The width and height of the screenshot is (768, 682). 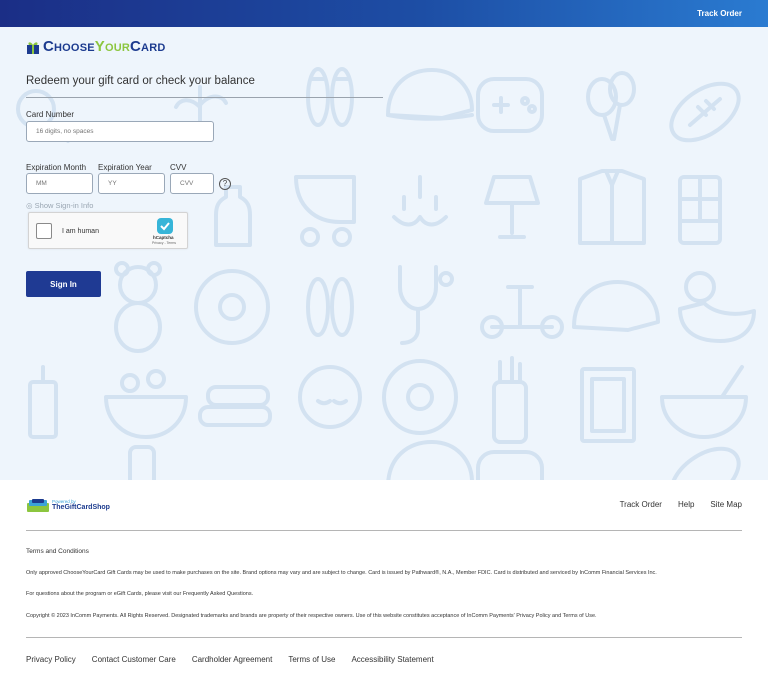 What do you see at coordinates (726, 504) in the screenshot?
I see `footer-site-map-link: Site Map` at bounding box center [726, 504].